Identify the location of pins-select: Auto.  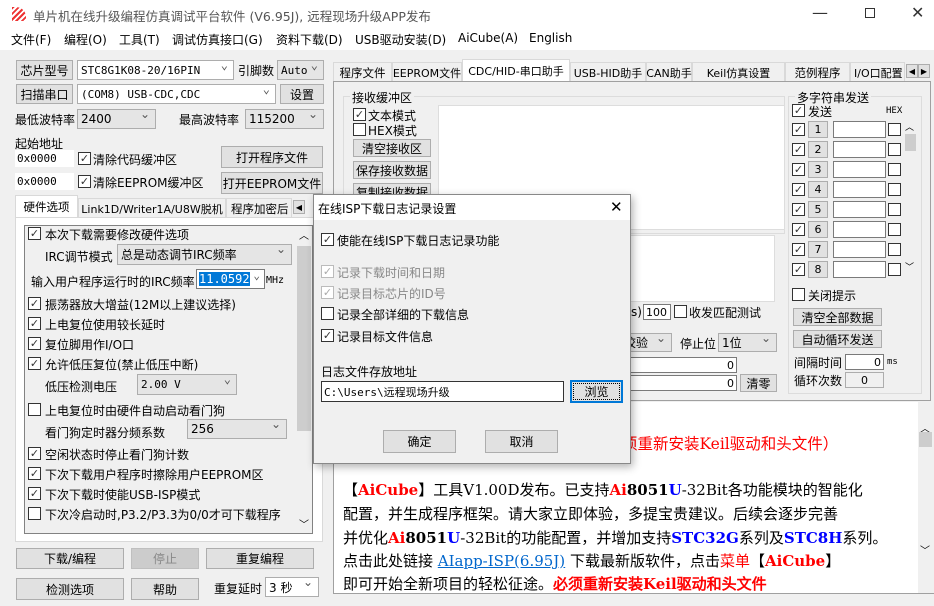
(300, 70).